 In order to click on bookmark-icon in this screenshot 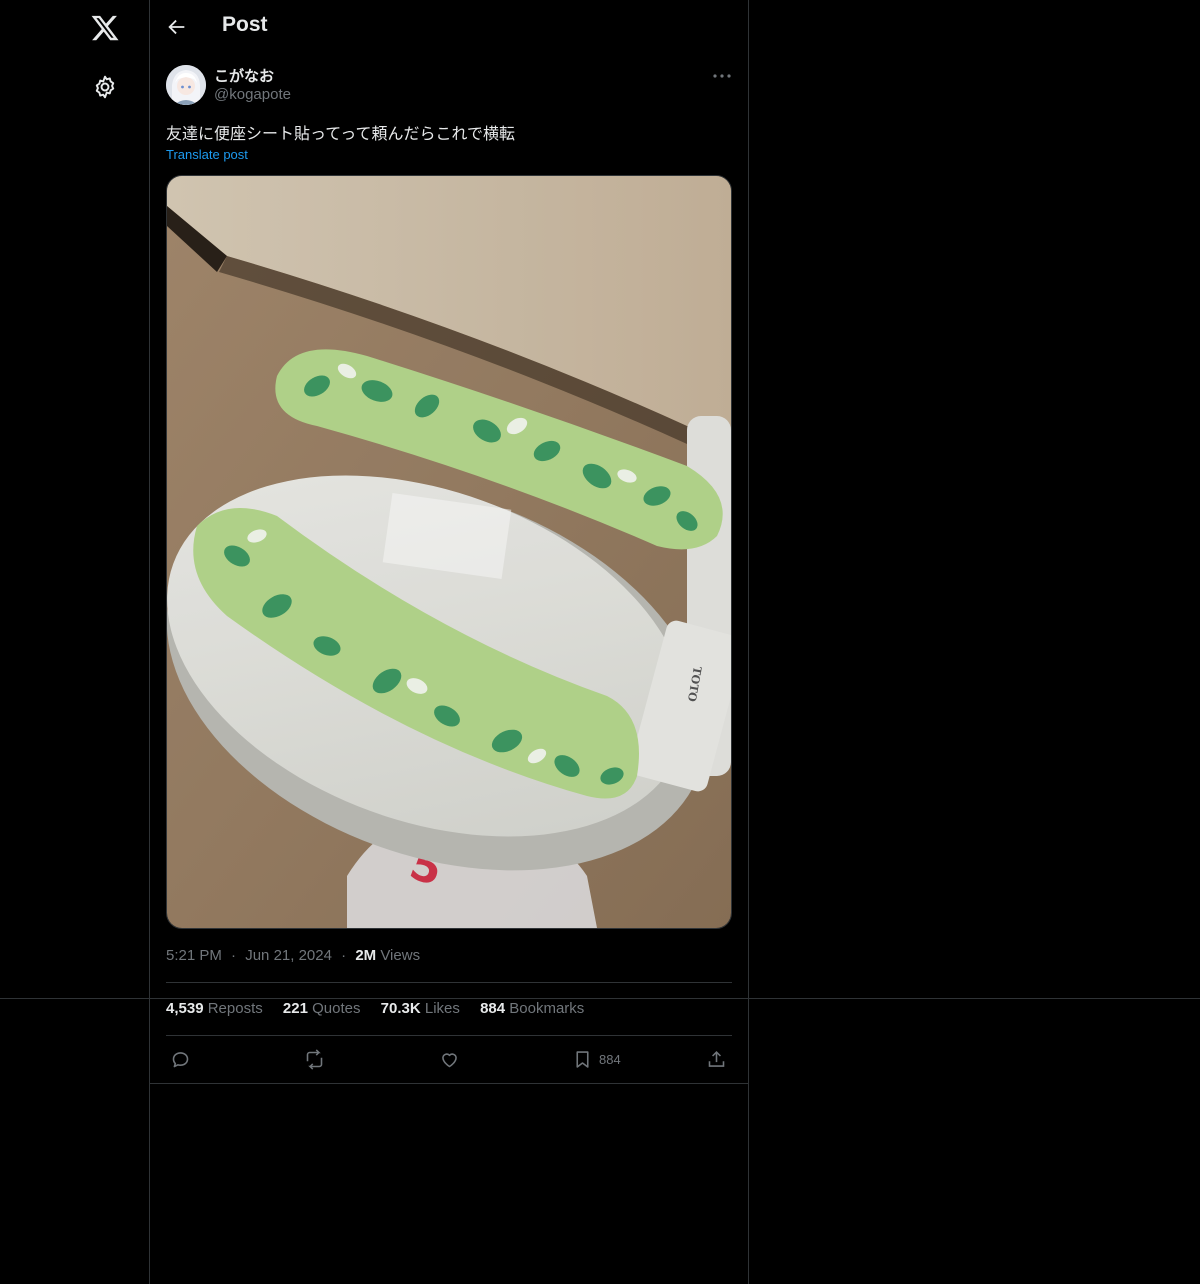, I will do `click(582, 1059)`.